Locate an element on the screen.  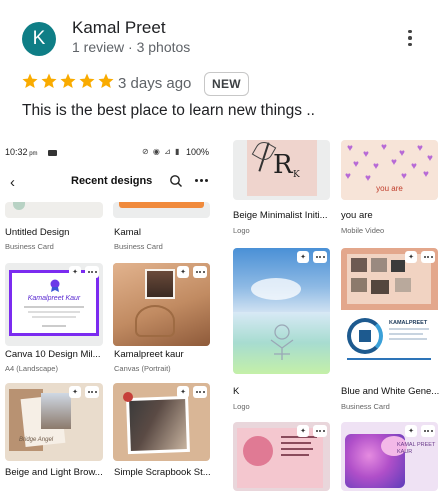
design-thumb: Kamalpreet Kaur ✦ is located at coordinates (54, 304).